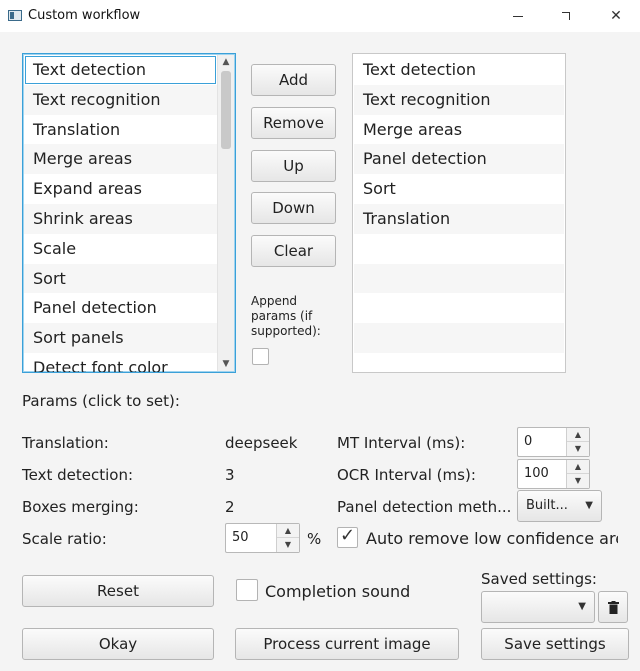 The height and width of the screenshot is (671, 640). I want to click on translation-value: deepseek, so click(261, 443).